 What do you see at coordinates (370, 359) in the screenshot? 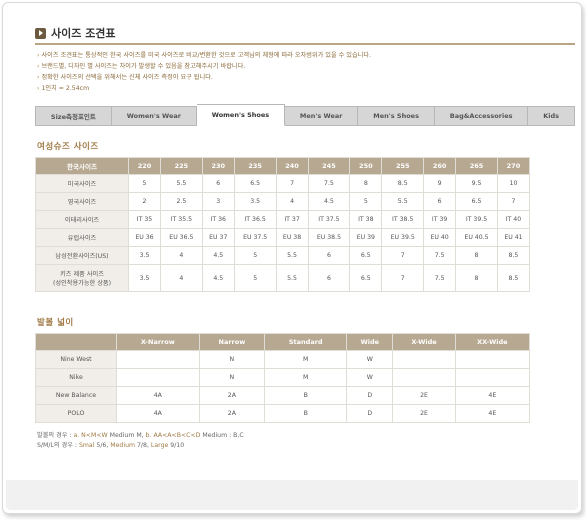
I see `table-cell: W` at bounding box center [370, 359].